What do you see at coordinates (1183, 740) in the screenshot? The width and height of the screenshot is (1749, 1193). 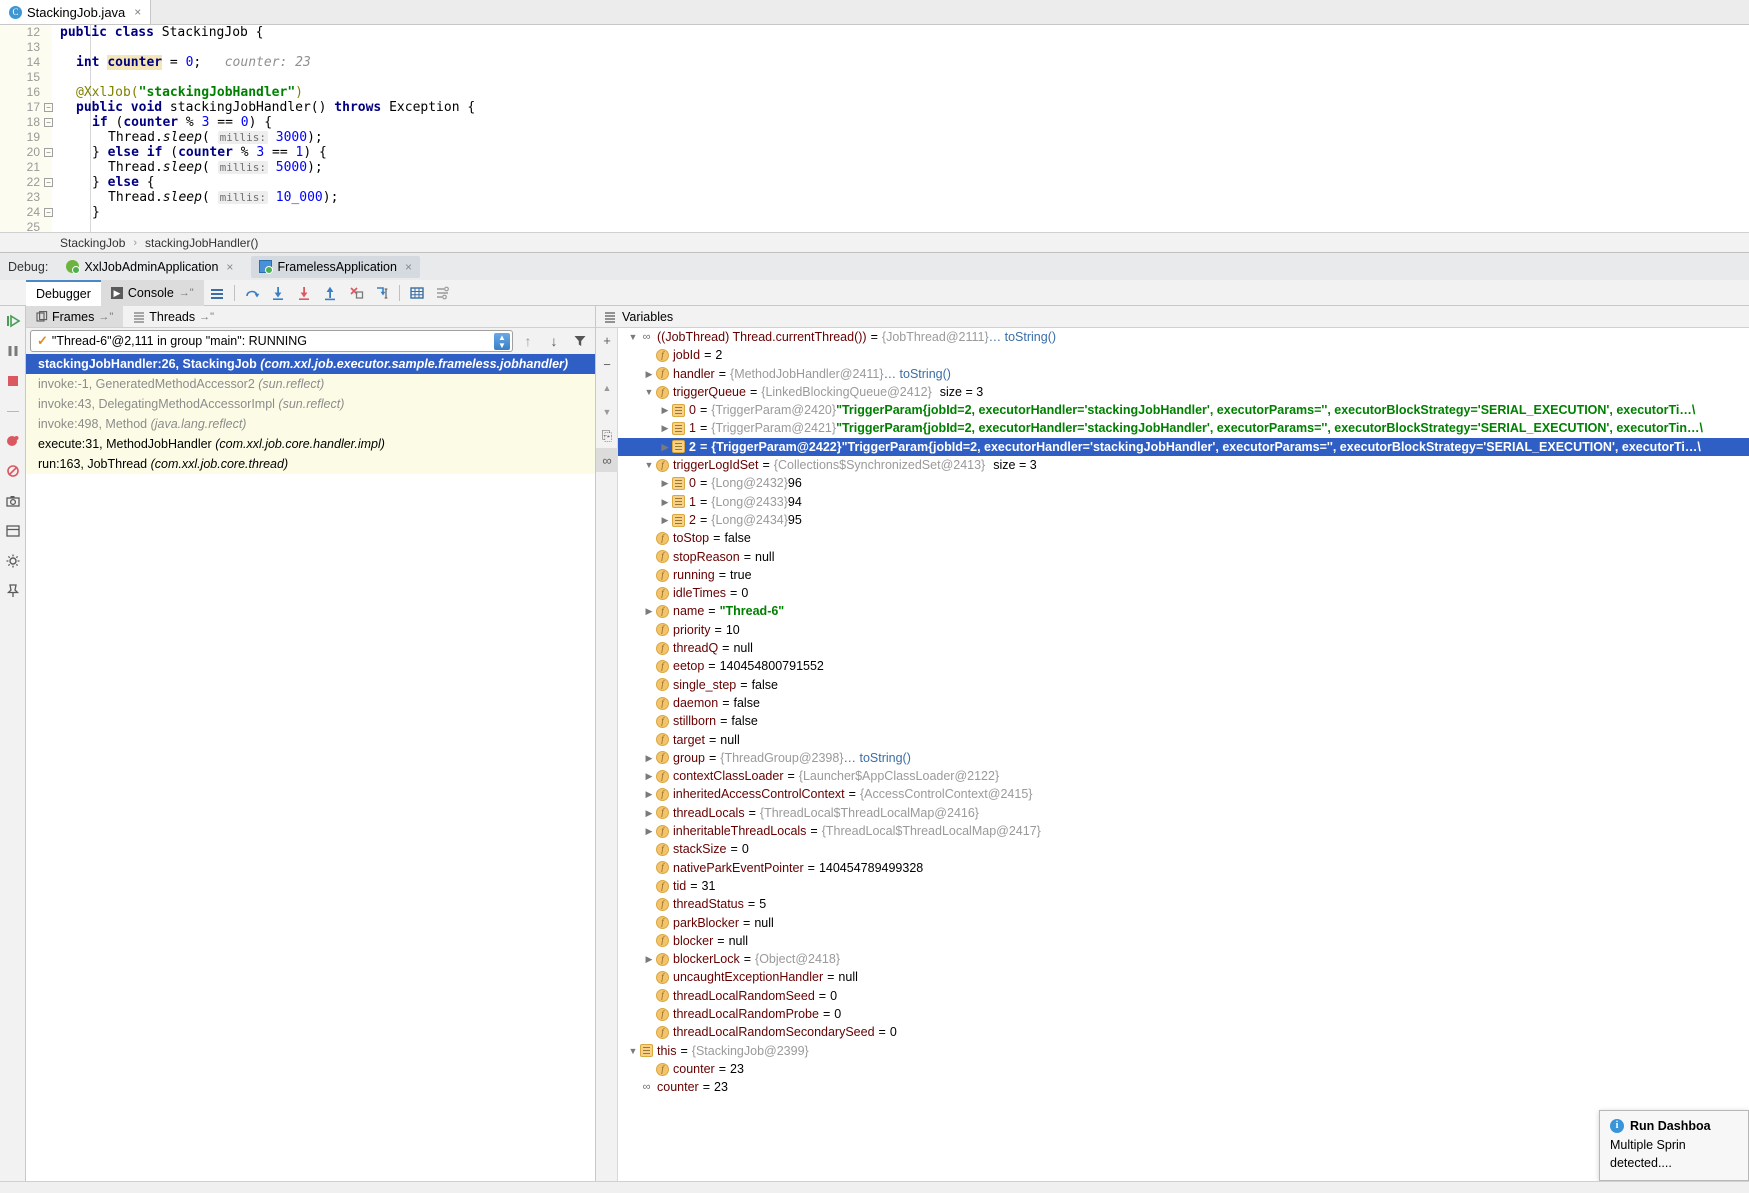 I see `variable-row: f target = null` at bounding box center [1183, 740].